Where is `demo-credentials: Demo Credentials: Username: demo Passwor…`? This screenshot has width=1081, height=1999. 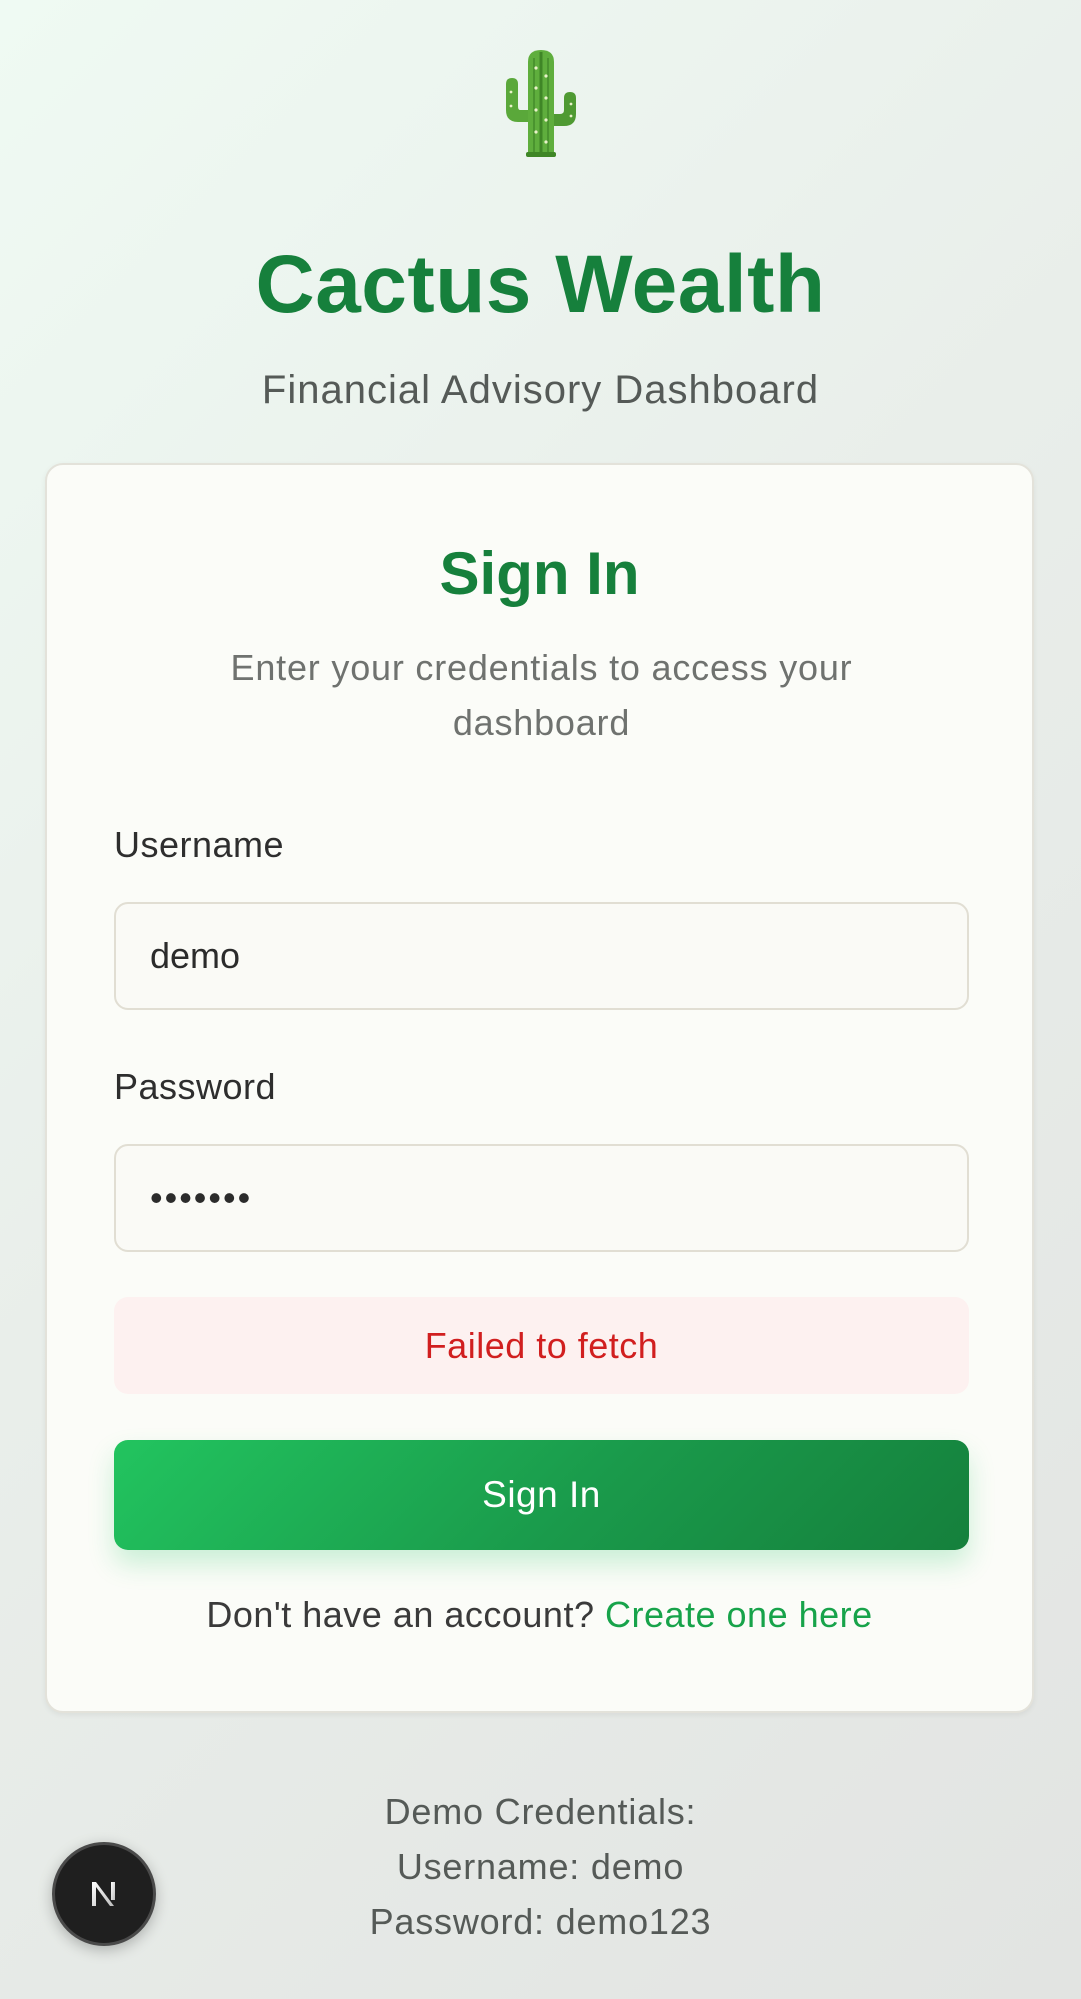 demo-credentials: Demo Credentials: Username: demo Passwor… is located at coordinates (540, 1866).